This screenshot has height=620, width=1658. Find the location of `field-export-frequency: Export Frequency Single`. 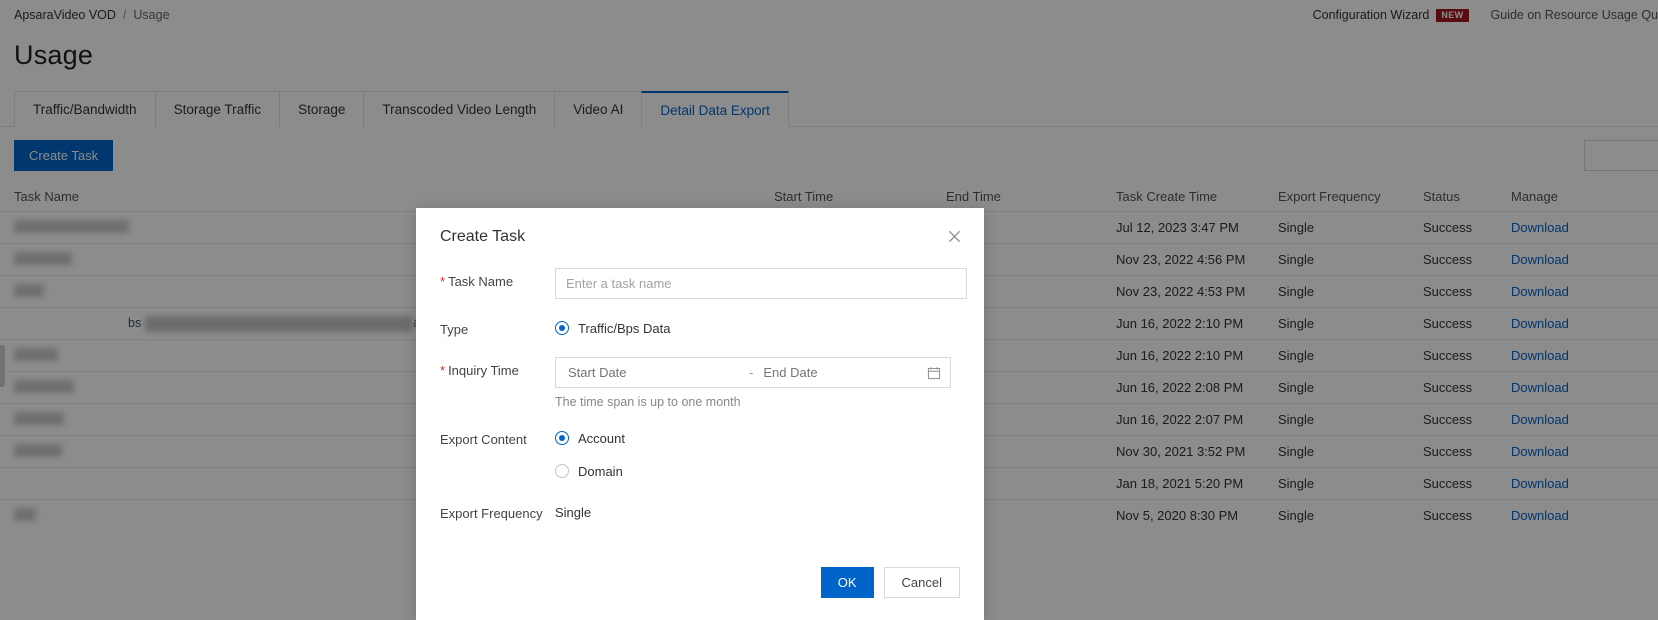

field-export-frequency: Export Frequency Single is located at coordinates (700, 510).